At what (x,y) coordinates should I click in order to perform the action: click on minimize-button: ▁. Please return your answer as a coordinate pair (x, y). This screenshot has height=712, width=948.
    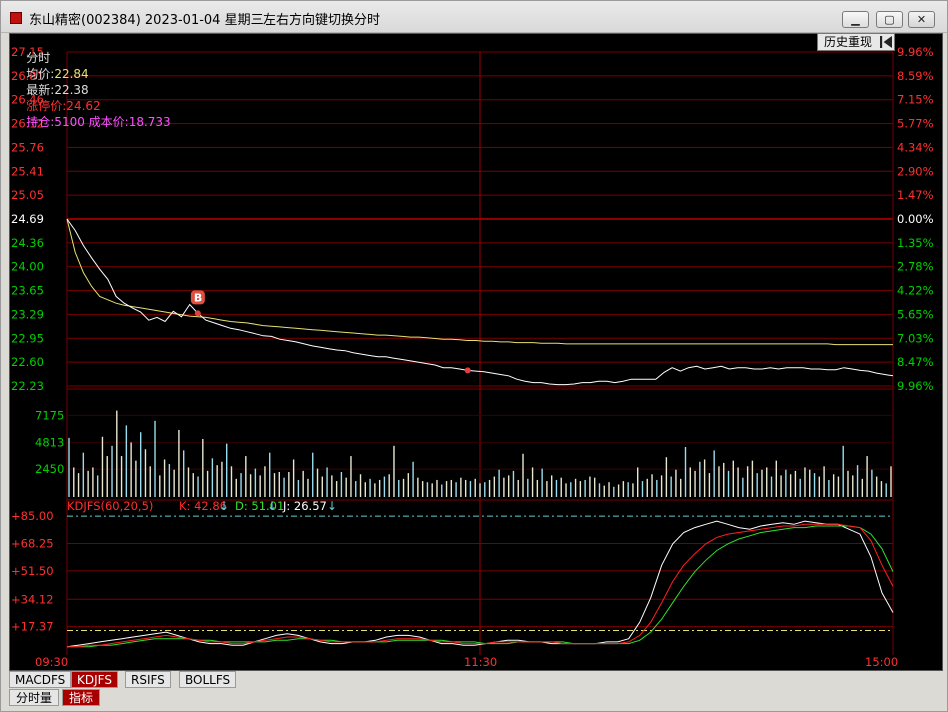
    Looking at the image, I should click on (855, 19).